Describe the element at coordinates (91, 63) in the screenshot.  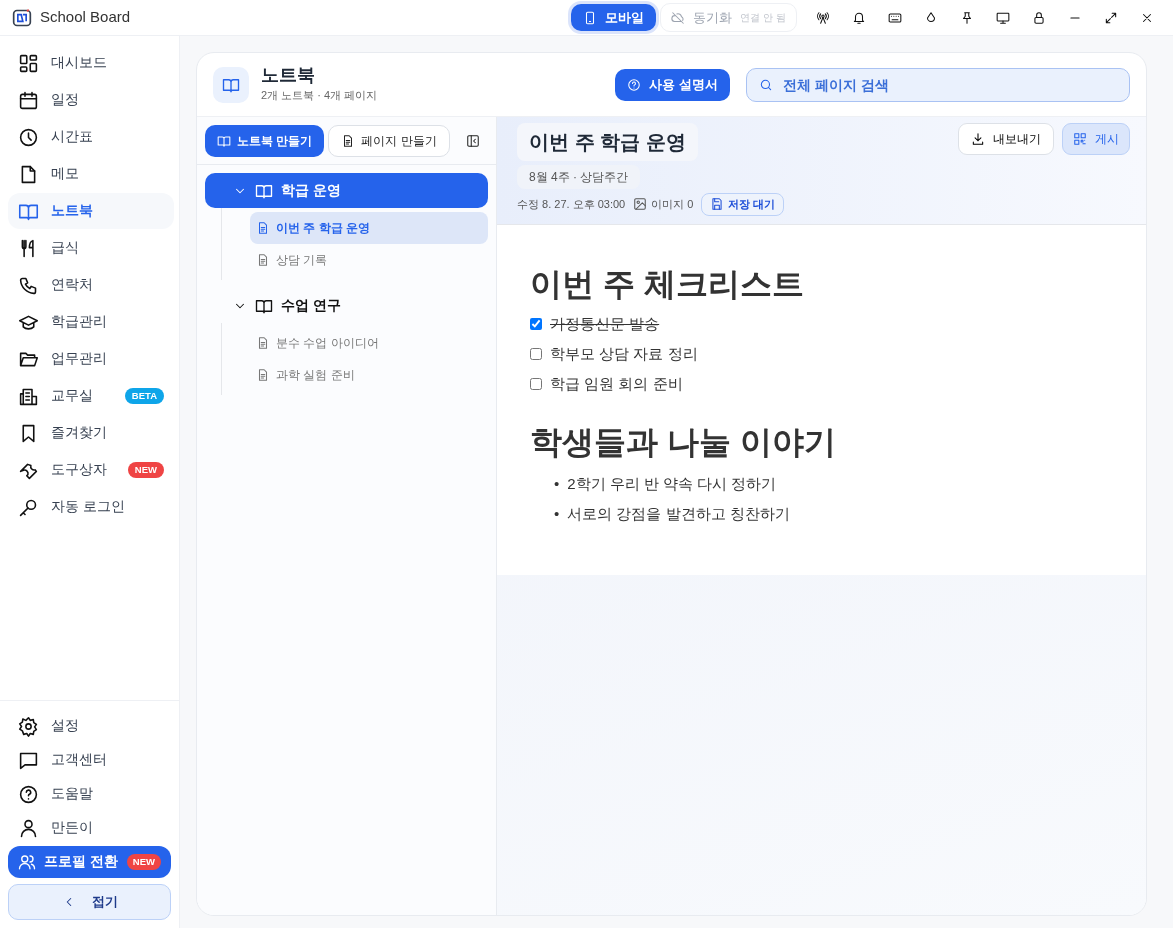
I see `sidebar-item: 대시보드` at that location.